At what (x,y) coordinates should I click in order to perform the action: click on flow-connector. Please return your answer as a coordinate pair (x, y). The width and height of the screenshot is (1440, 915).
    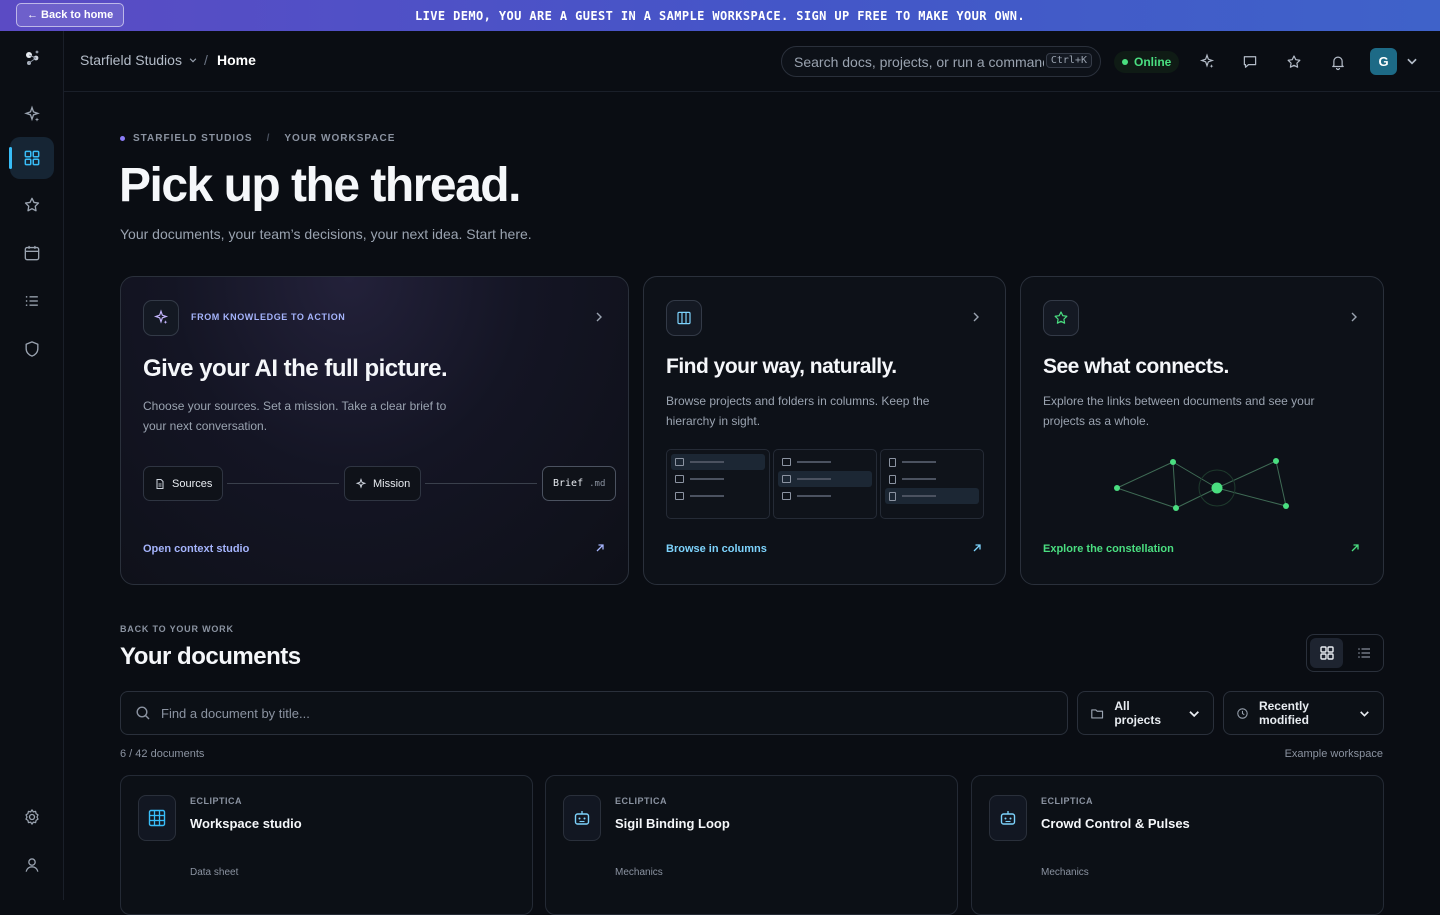
    Looking at the image, I should click on (283, 483).